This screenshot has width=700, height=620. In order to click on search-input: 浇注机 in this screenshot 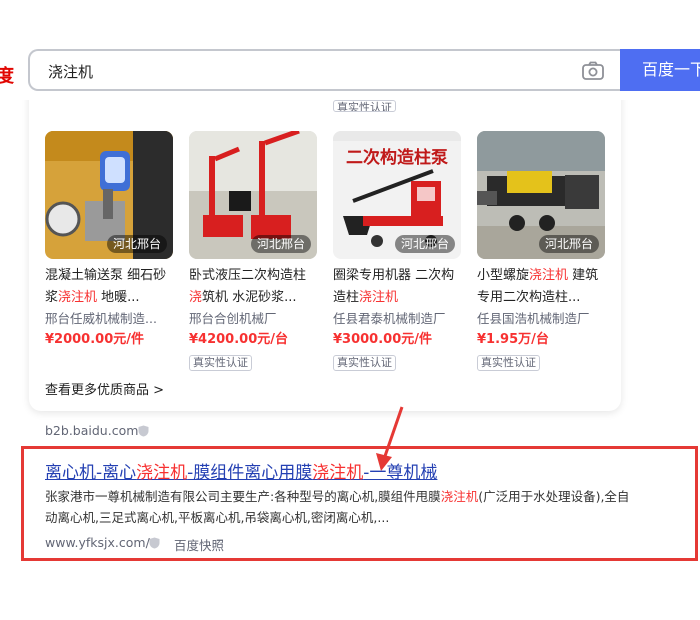, I will do `click(325, 70)`.